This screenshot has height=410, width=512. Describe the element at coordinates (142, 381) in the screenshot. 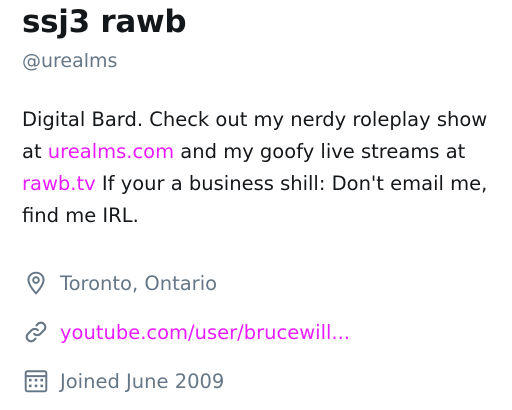

I see `join-date-text: Joined June 2009` at that location.